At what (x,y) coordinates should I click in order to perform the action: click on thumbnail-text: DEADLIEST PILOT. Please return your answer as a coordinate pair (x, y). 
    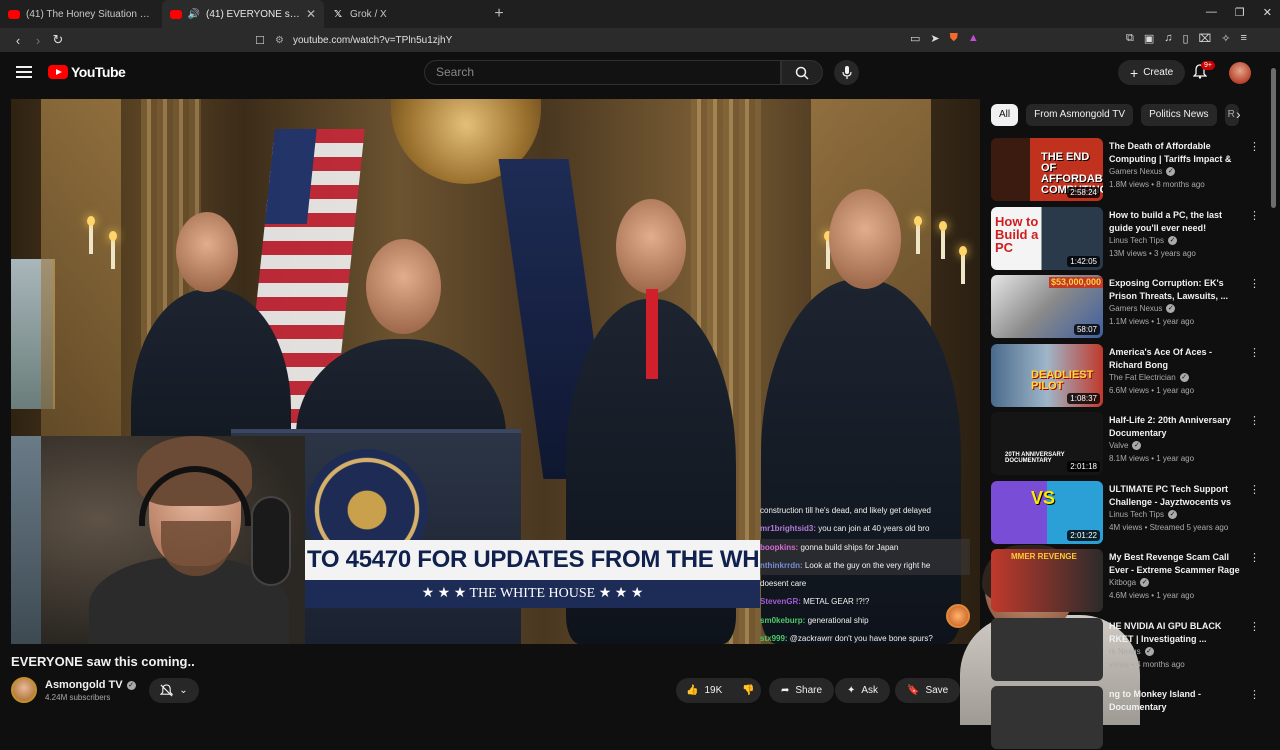
    Looking at the image, I should click on (1062, 380).